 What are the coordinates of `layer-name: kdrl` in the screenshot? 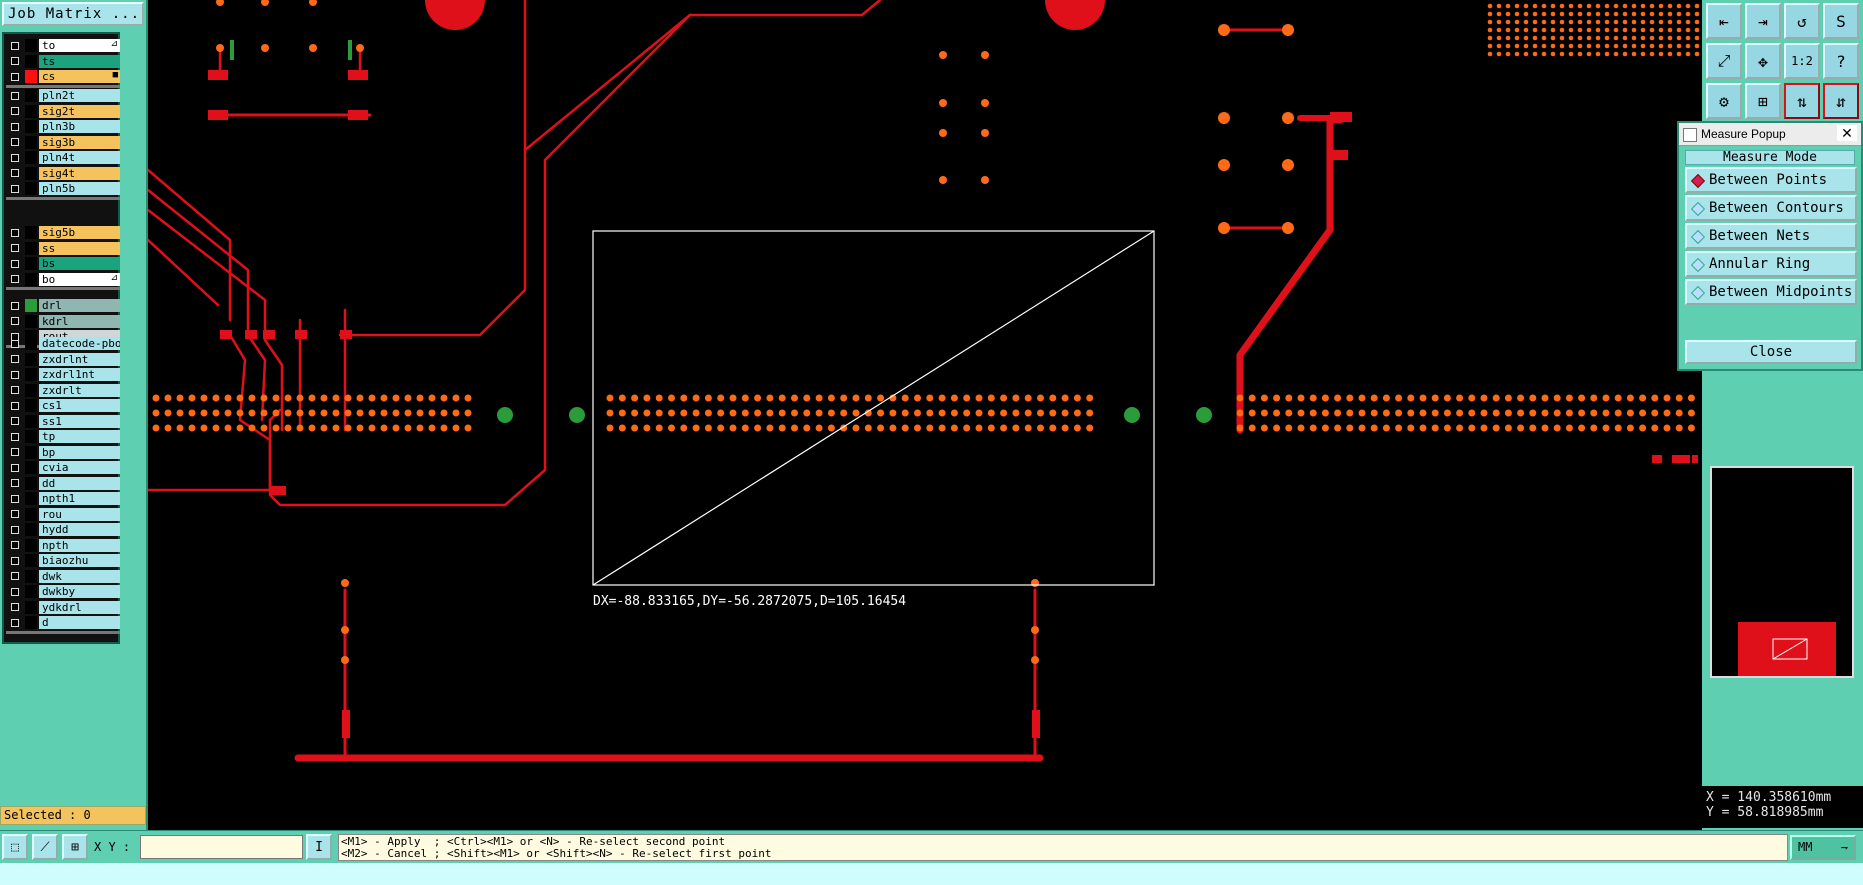 It's located at (79, 321).